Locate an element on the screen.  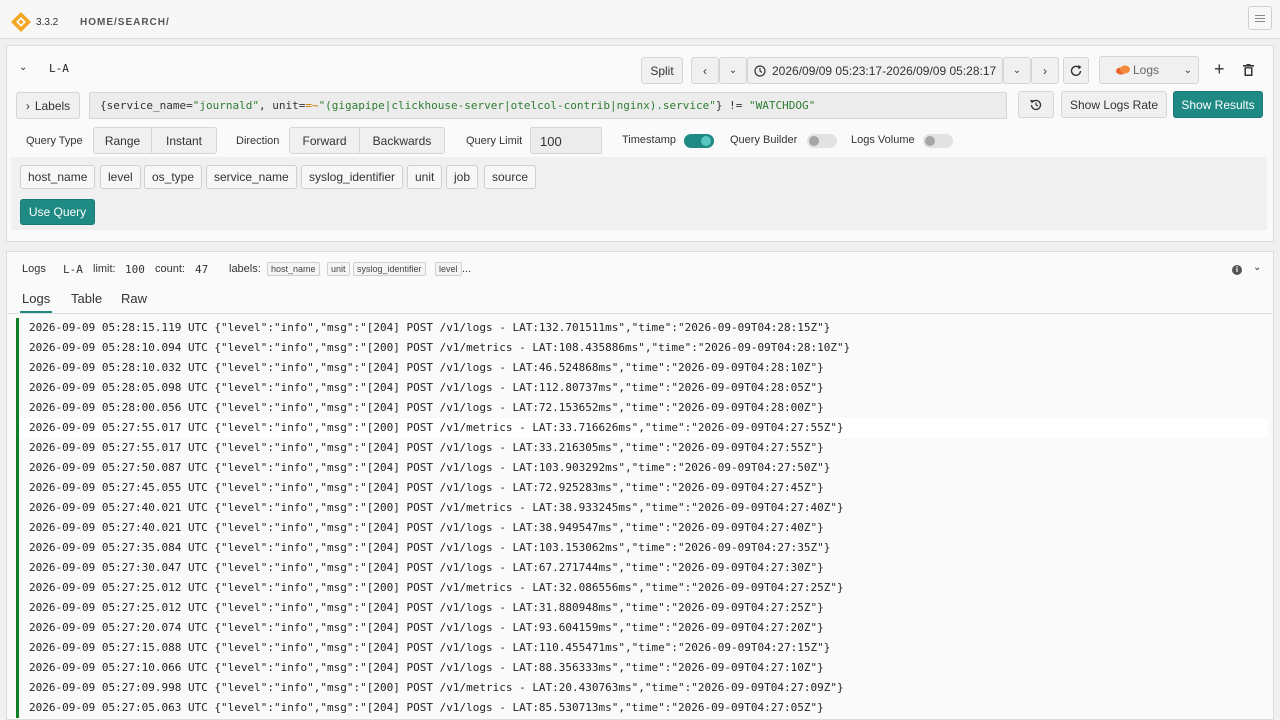
tab-raw: Raw is located at coordinates (134, 298).